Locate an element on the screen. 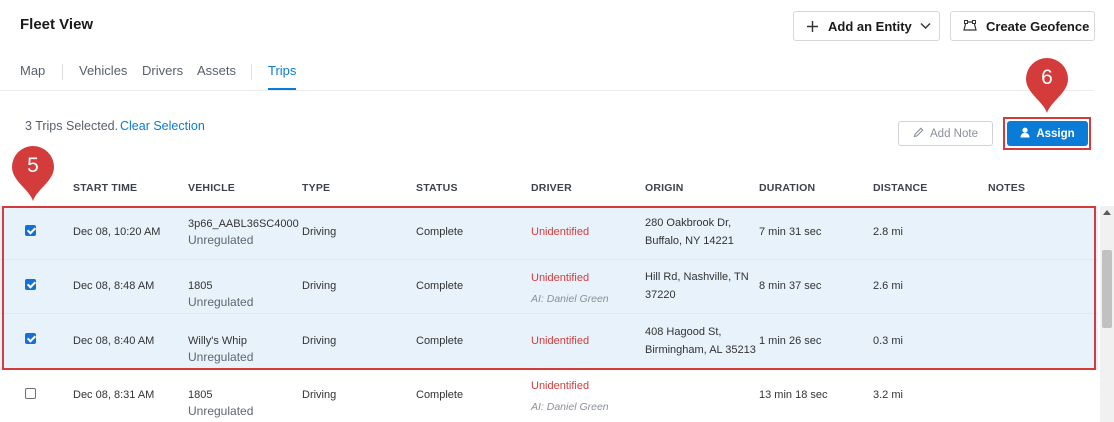  add-entity-button: Add an Entity is located at coordinates (866, 26).